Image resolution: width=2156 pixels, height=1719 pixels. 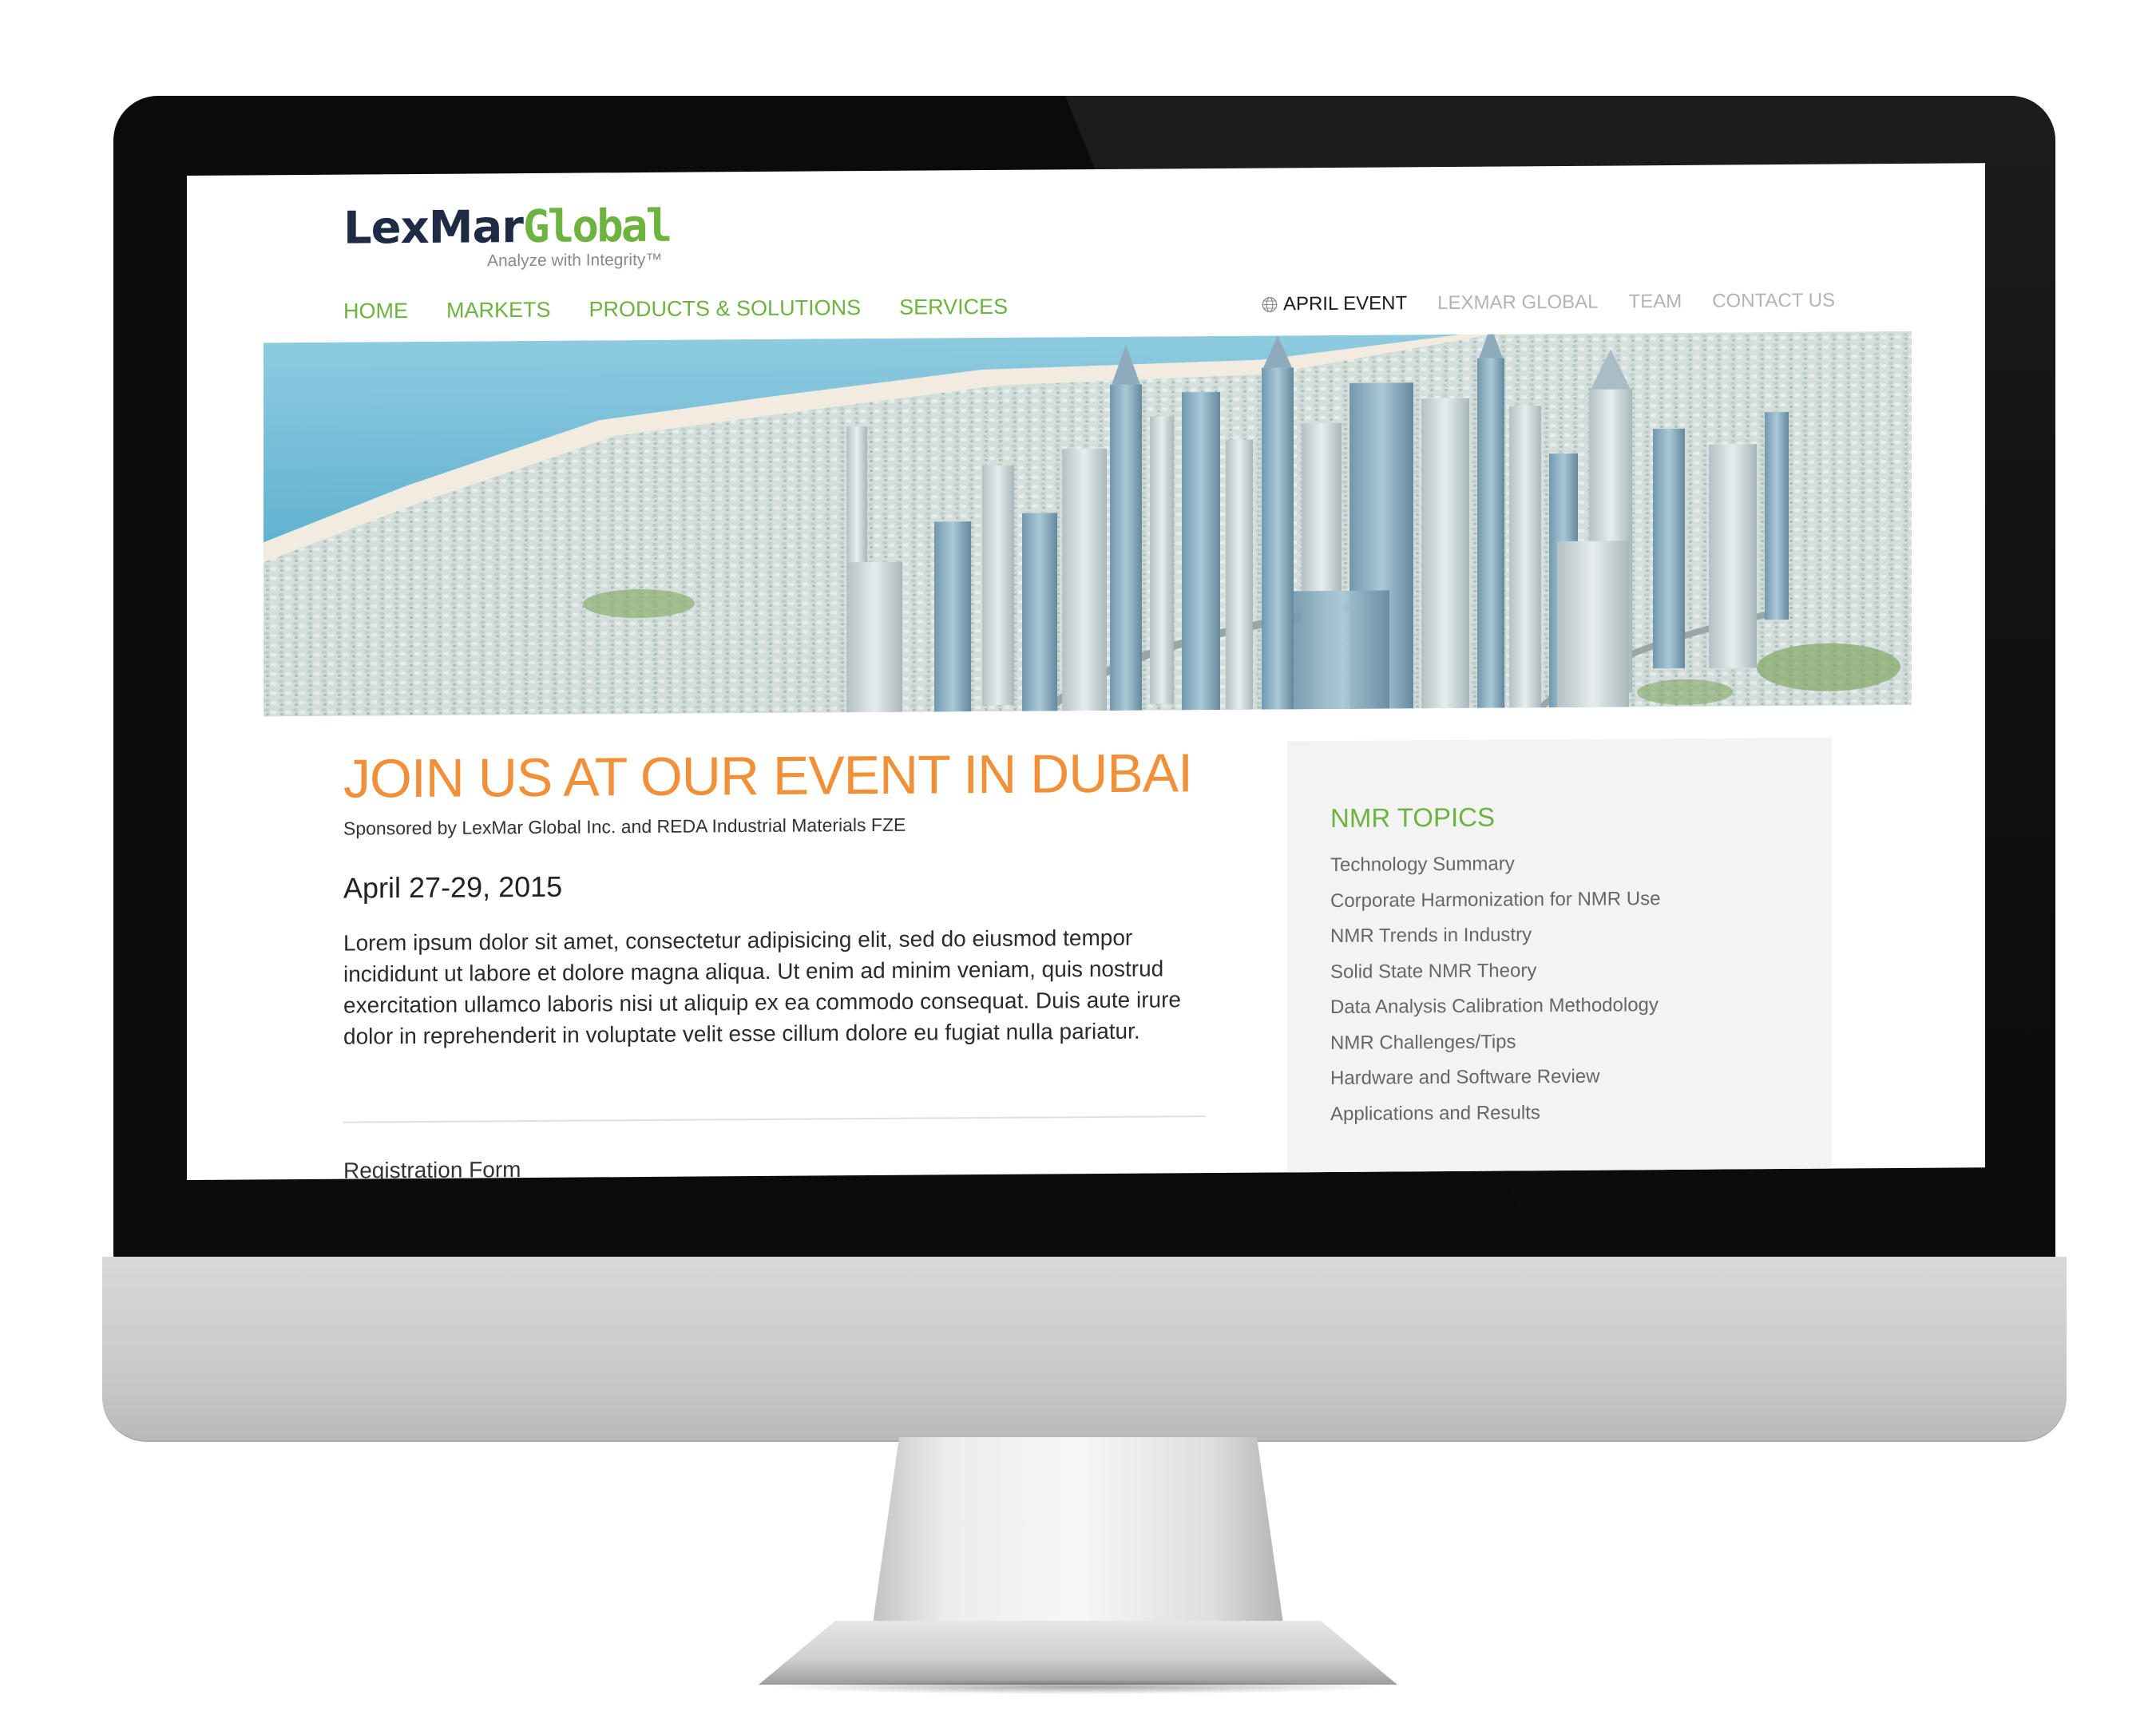 What do you see at coordinates (1517, 303) in the screenshot?
I see `nav-lexmar-global: LEXMAR GLOBAL` at bounding box center [1517, 303].